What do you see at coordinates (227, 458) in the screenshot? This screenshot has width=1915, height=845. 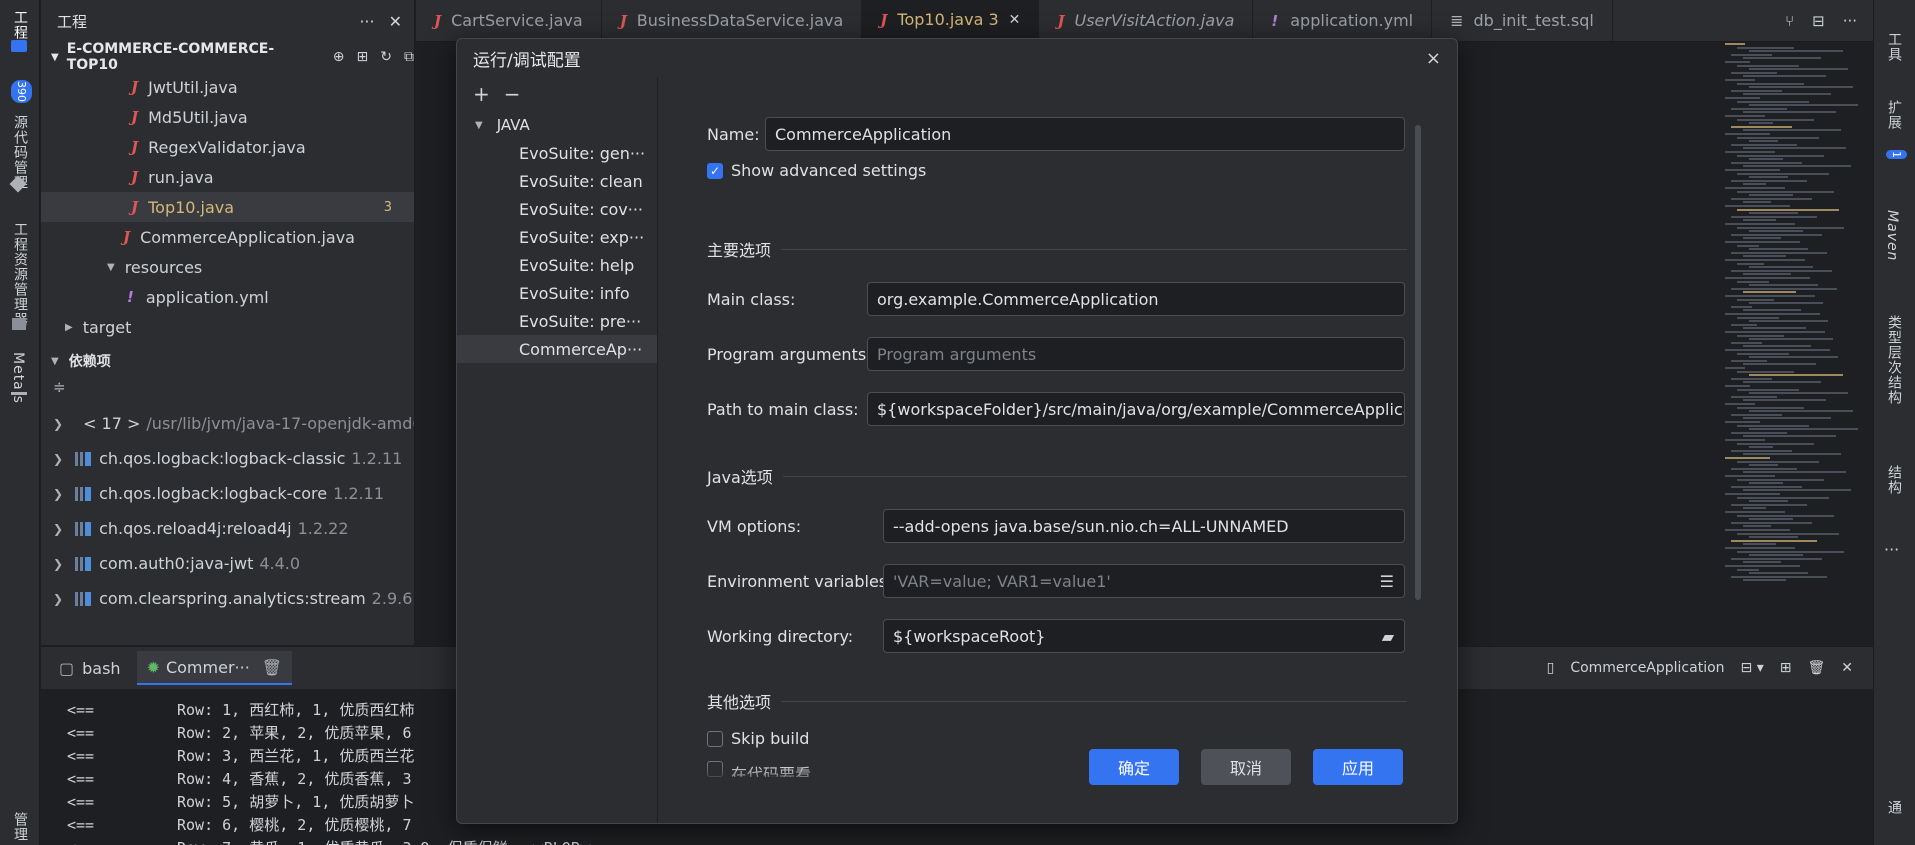 I see `dependency-item: ❯ ch.qos.logback:logback-classic 1.2.11` at bounding box center [227, 458].